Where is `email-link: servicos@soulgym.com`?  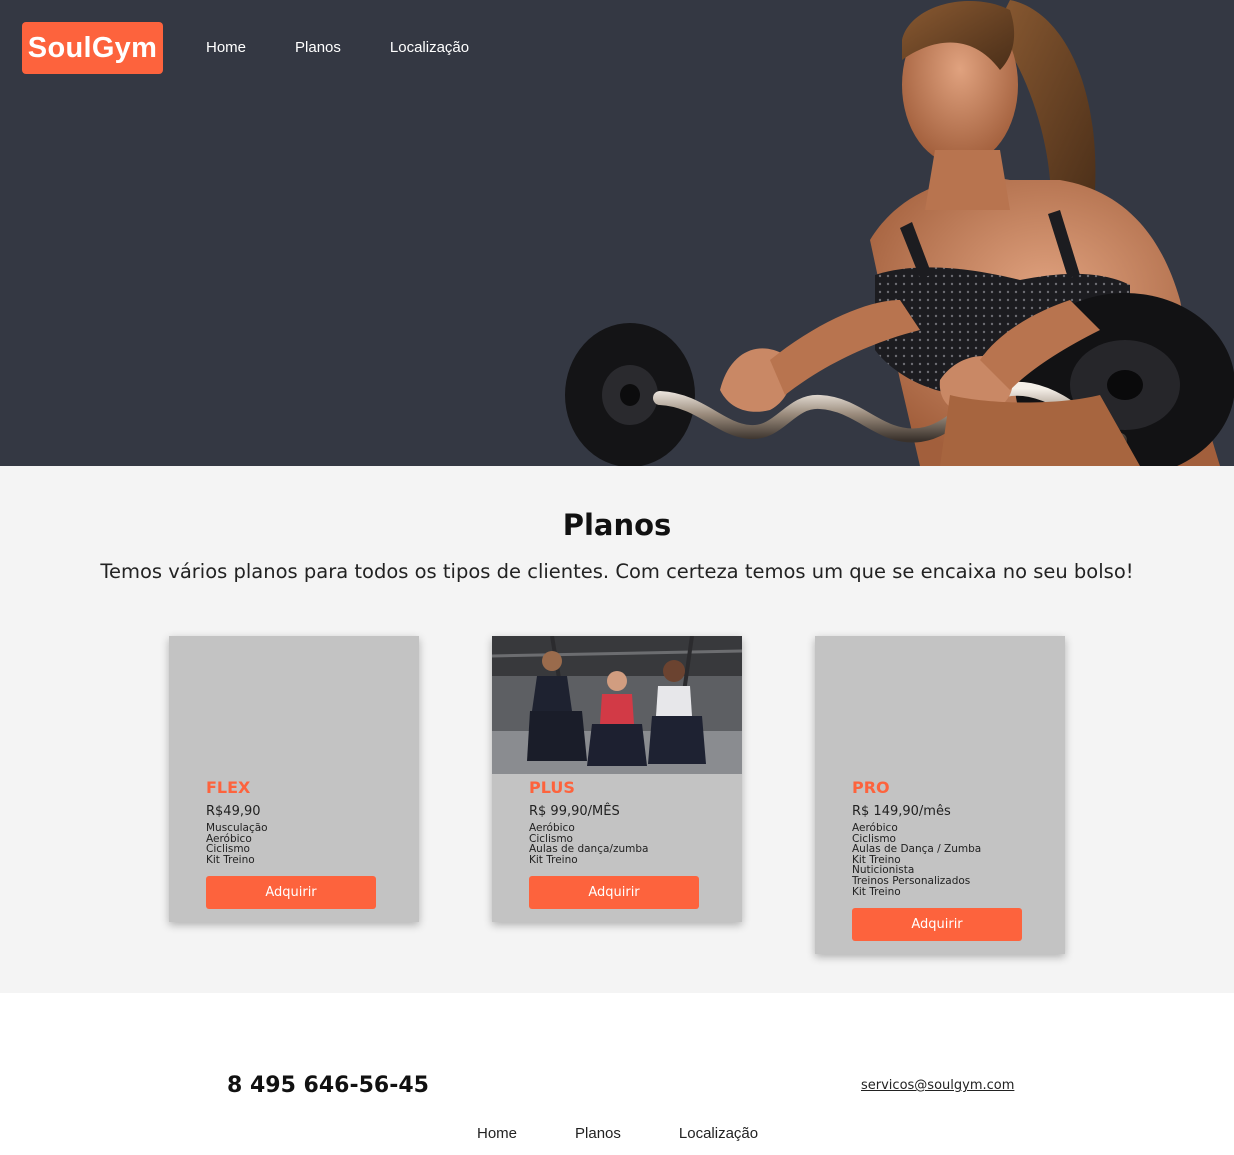
email-link: servicos@soulgym.com is located at coordinates (937, 1085).